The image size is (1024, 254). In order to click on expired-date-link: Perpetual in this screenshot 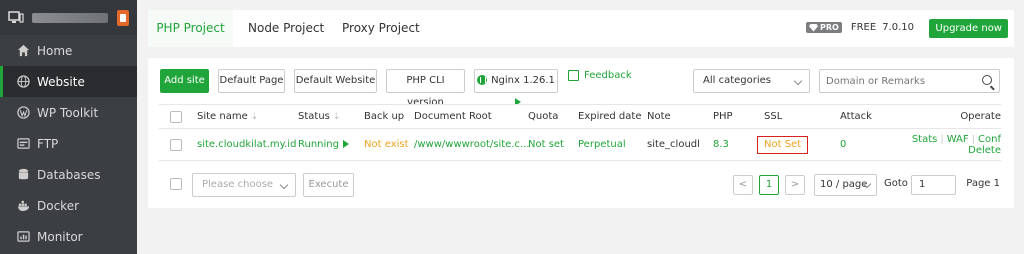, I will do `click(602, 145)`.